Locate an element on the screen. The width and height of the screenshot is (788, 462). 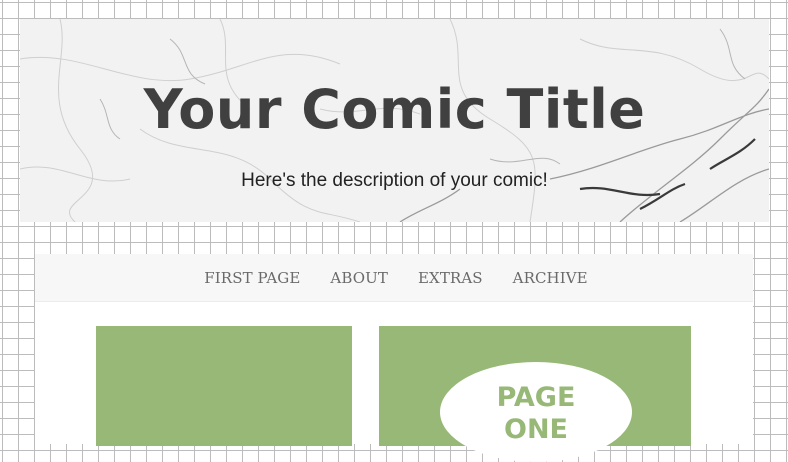
main-navigation: FIRST PAGE ABOUT EXTRAS ARCHIVE is located at coordinates (394, 278).